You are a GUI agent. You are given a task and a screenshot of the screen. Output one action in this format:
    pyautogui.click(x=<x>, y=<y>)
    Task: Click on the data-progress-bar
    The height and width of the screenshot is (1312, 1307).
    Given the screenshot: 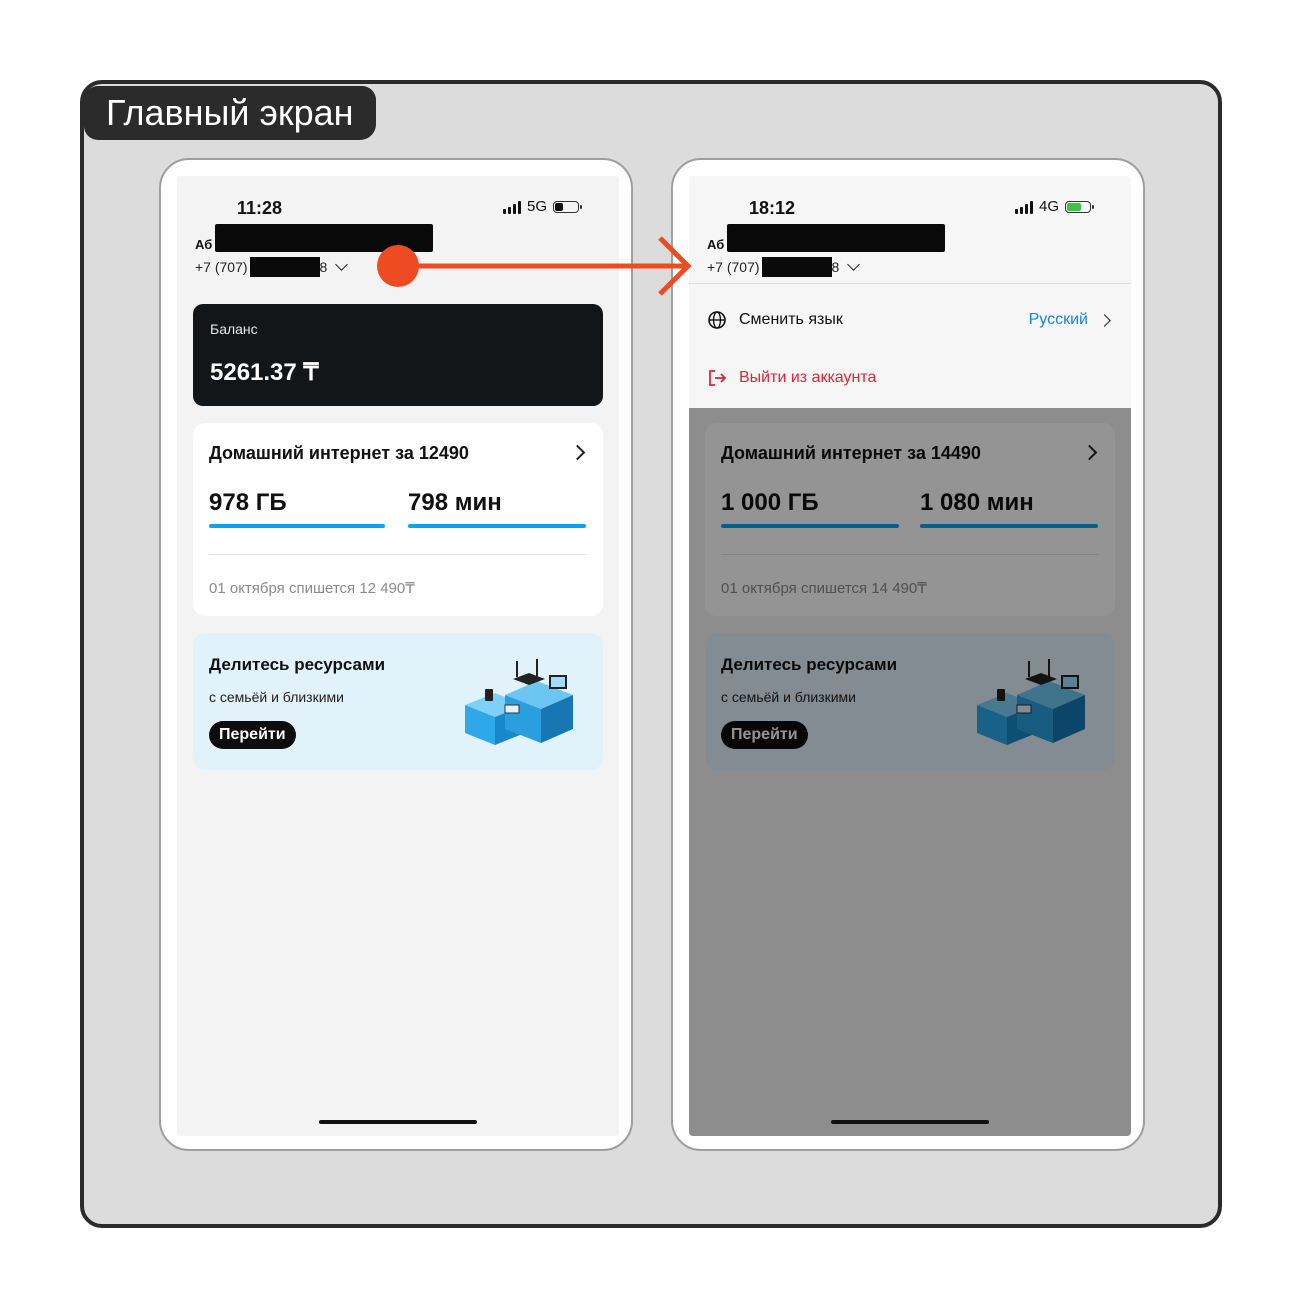 What is the action you would take?
    pyautogui.click(x=297, y=526)
    